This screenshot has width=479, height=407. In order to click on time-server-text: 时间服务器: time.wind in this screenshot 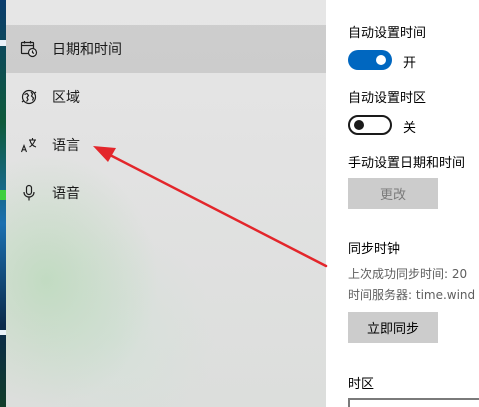, I will do `click(412, 295)`.